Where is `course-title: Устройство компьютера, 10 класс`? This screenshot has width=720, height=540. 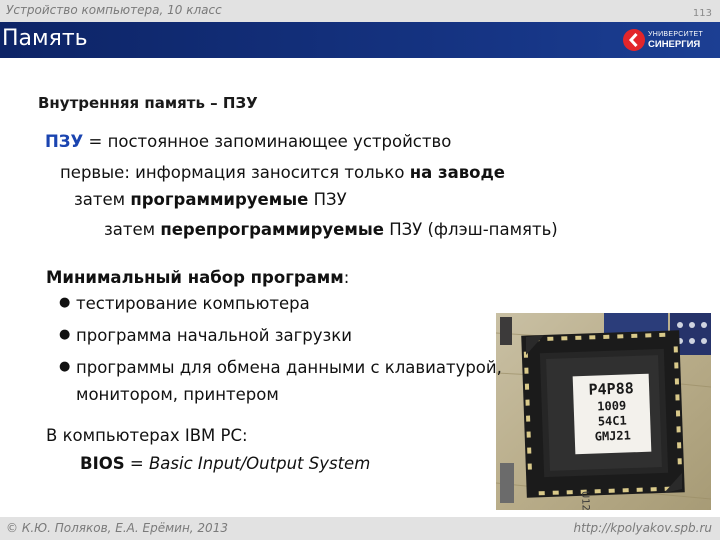
course-title: Устройство компьютера, 10 класс is located at coordinates (114, 10).